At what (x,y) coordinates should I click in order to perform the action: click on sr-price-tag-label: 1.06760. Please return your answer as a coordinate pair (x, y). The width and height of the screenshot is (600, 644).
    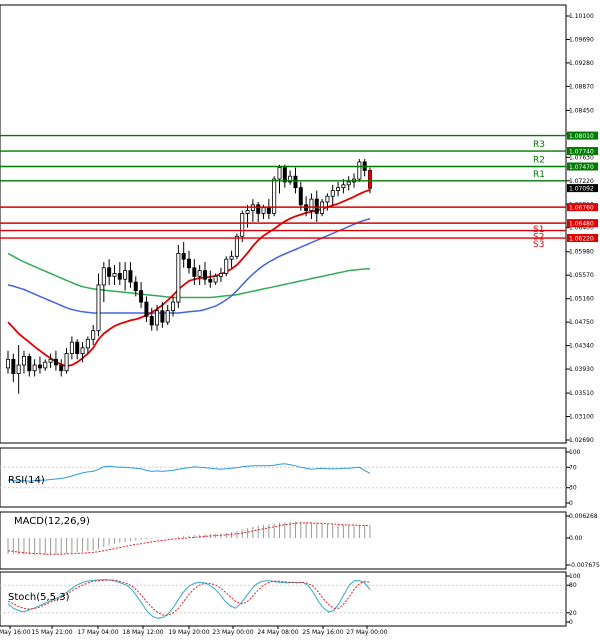
    Looking at the image, I should click on (581, 208).